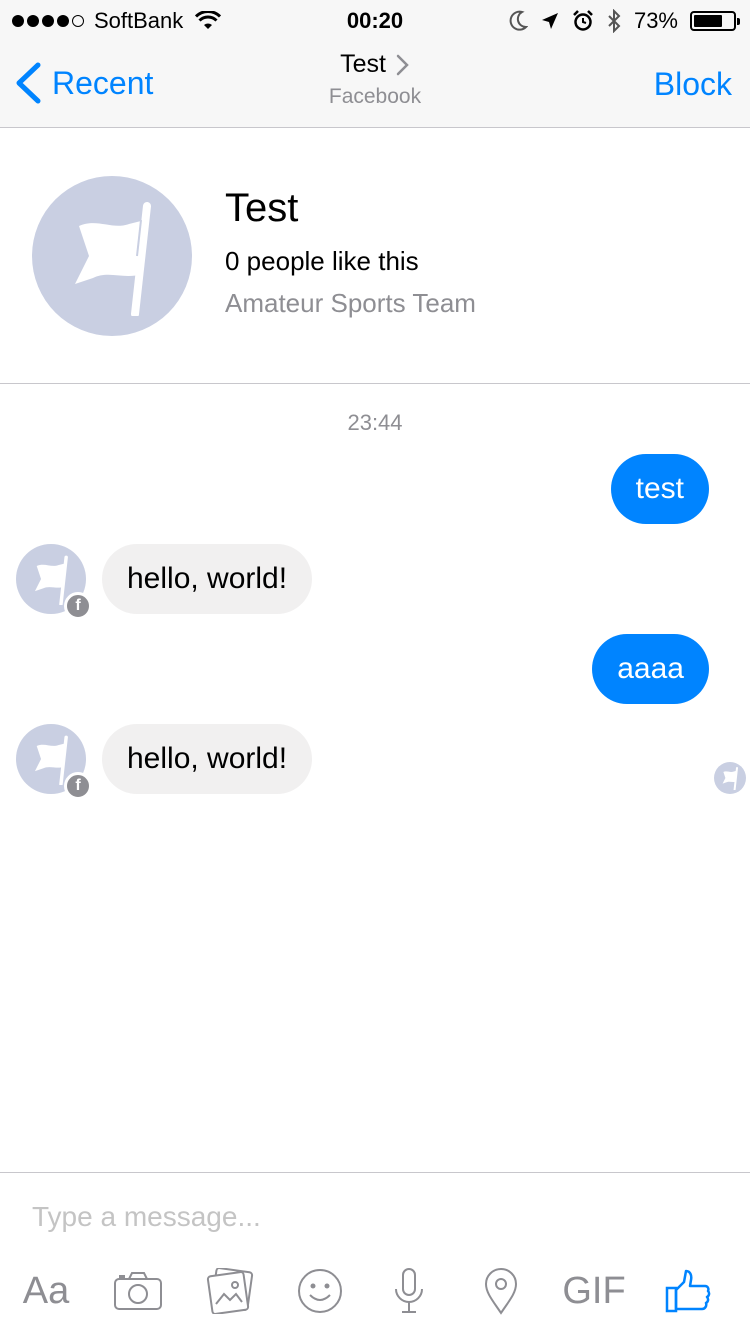 This screenshot has height=1334, width=750. I want to click on battery-percent: 73%, so click(655, 20).